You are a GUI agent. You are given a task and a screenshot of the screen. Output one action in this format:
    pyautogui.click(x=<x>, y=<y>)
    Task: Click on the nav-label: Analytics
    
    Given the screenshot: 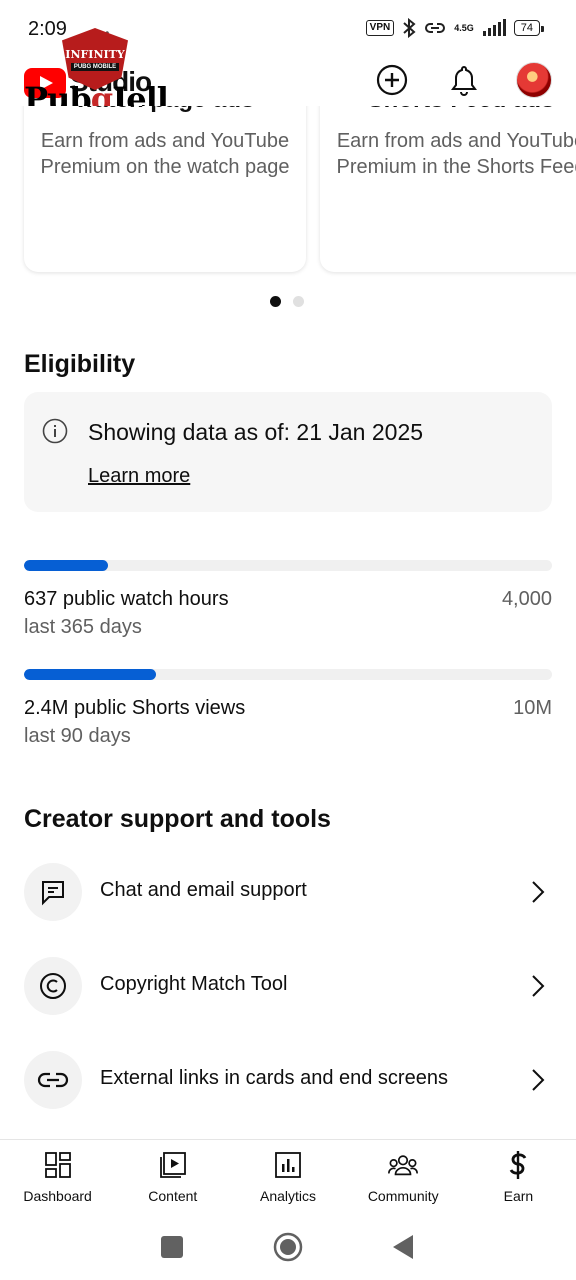 What is the action you would take?
    pyautogui.click(x=288, y=1196)
    